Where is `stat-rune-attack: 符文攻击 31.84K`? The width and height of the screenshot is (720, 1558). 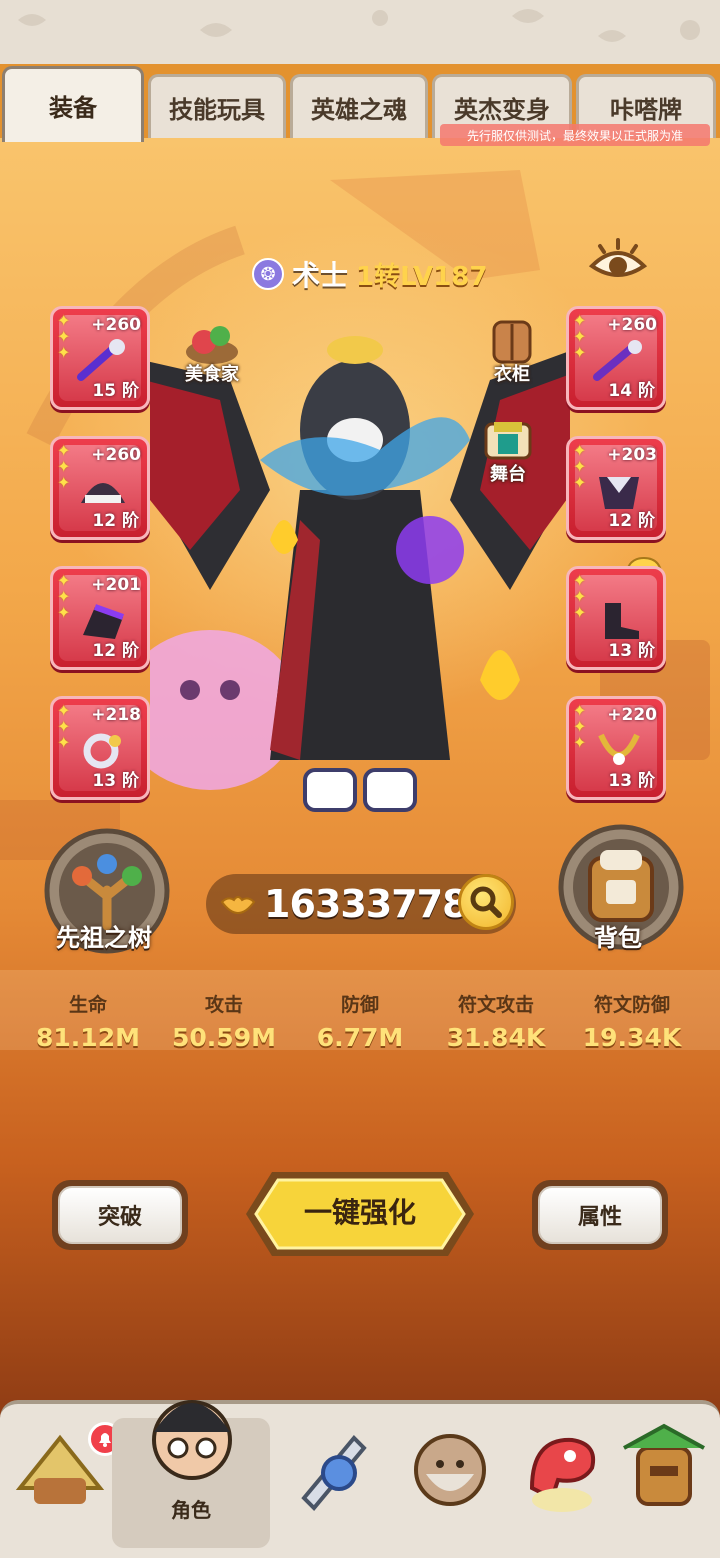 stat-rune-attack: 符文攻击 31.84K is located at coordinates (496, 1025).